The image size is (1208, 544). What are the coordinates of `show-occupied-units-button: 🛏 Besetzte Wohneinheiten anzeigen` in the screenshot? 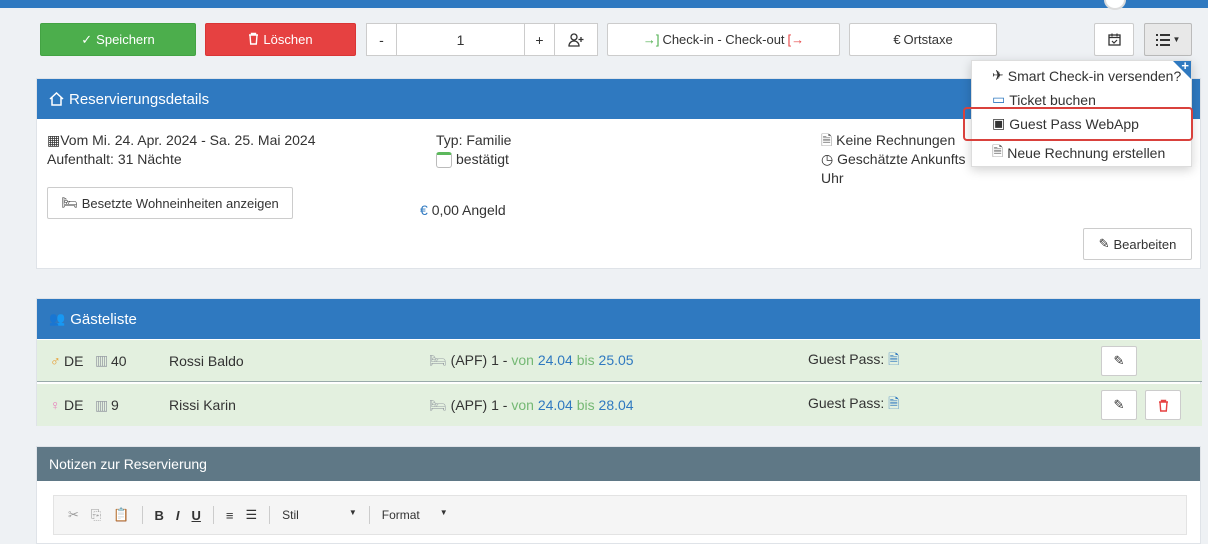 It's located at (170, 203).